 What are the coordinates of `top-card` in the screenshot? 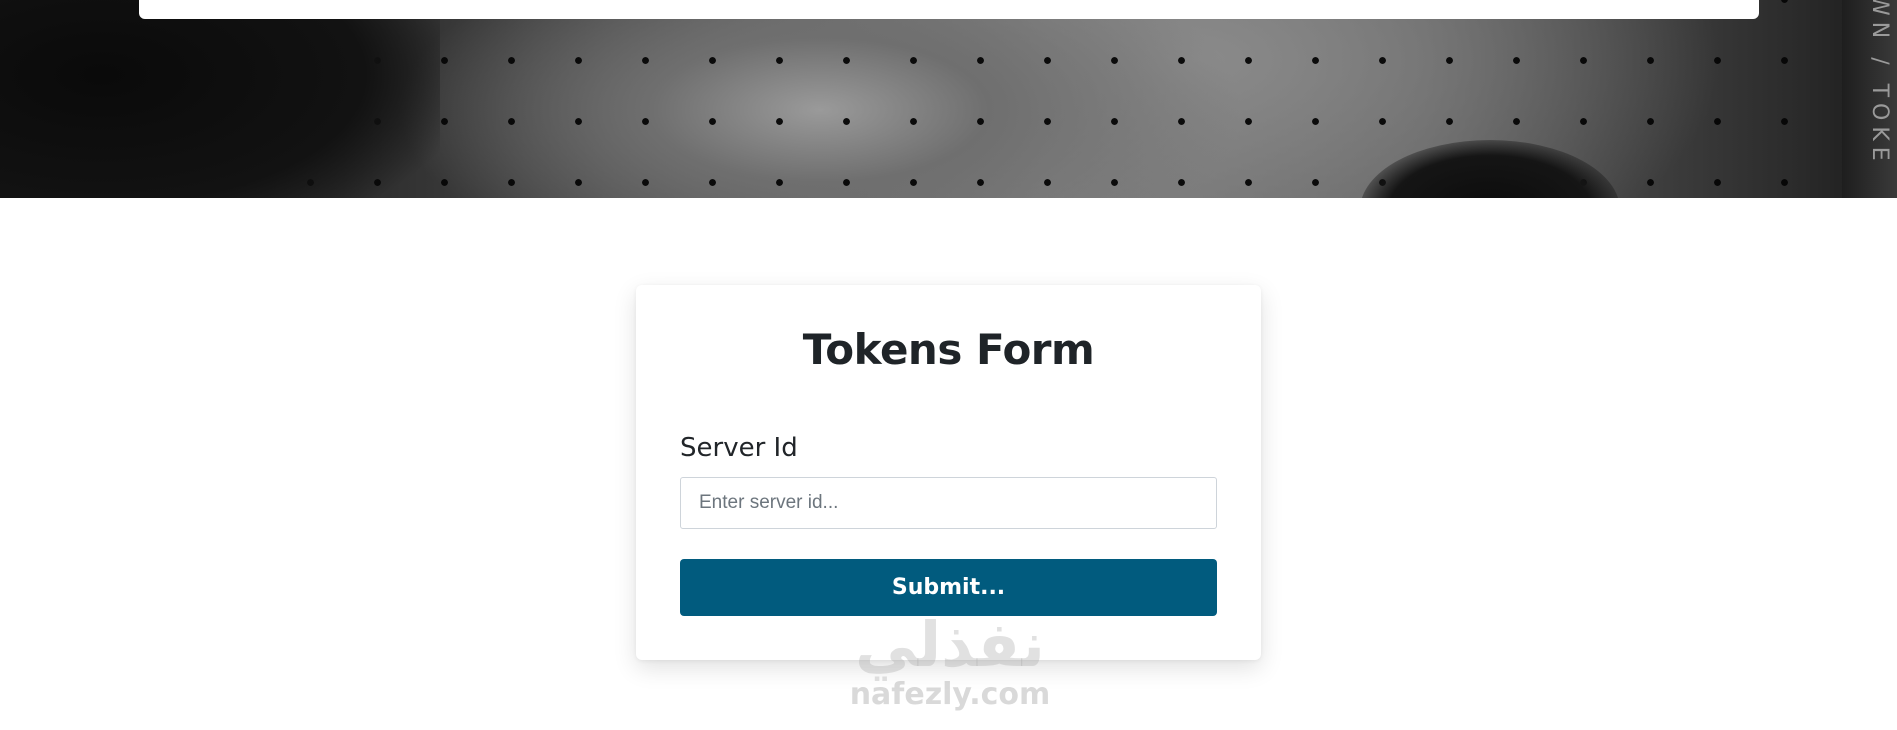 It's located at (949, 9).